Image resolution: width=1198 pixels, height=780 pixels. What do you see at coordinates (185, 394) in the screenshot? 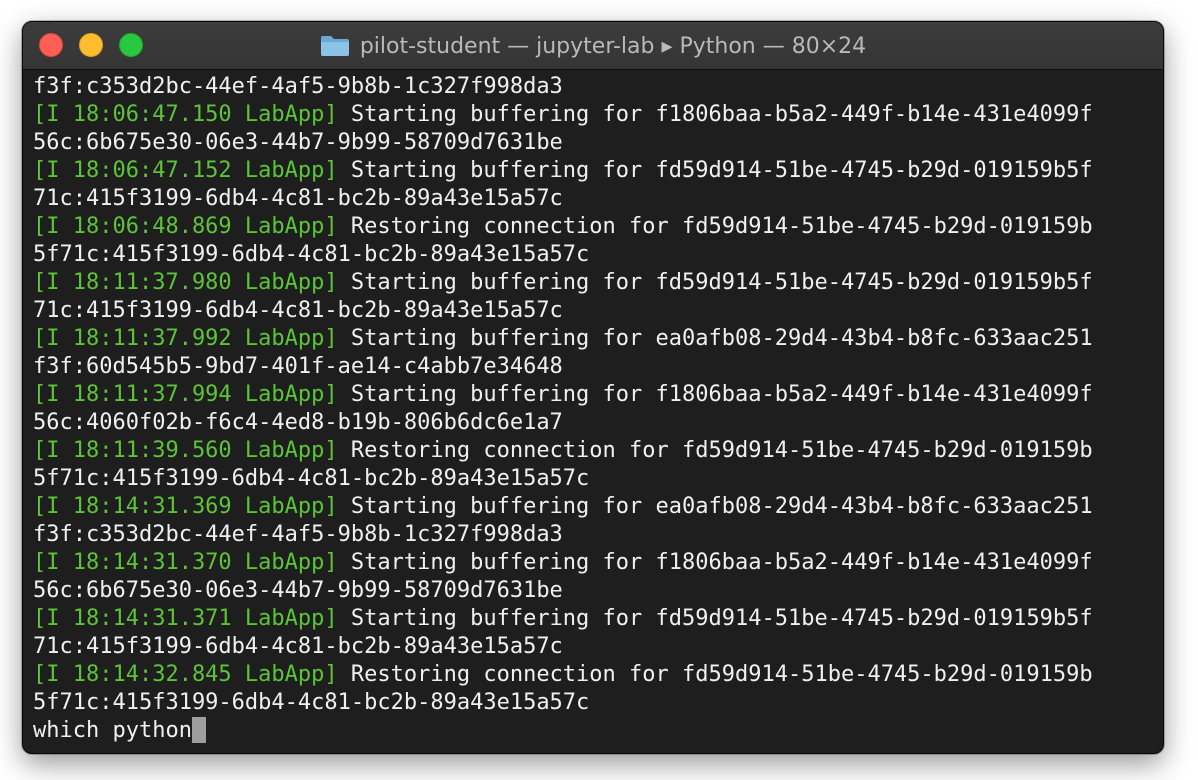
I see `log-prefix: [I 18:11:37.994 LabApp]` at bounding box center [185, 394].